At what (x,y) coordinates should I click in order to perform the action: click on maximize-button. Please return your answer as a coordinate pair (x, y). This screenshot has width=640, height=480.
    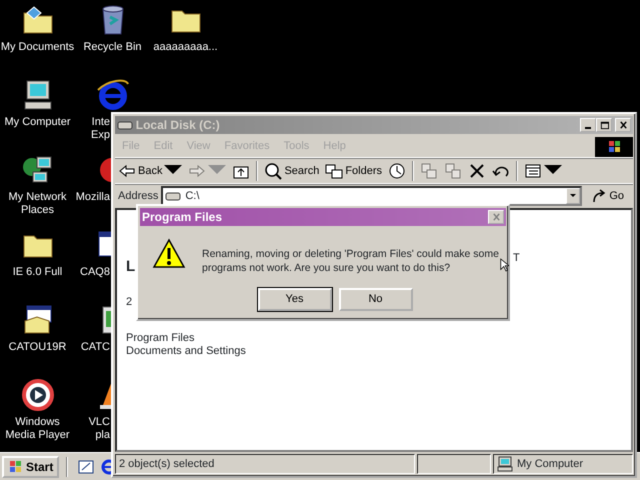
    Looking at the image, I should click on (604, 125).